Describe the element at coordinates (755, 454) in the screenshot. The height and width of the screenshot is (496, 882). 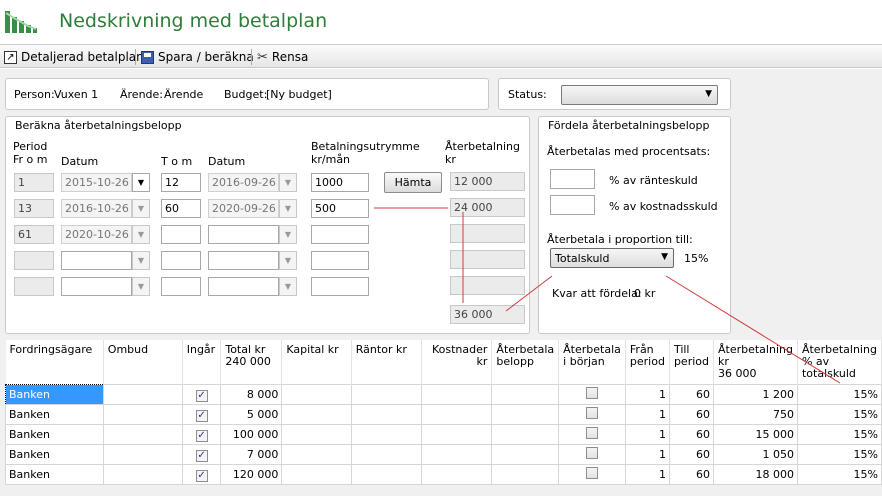
I see `cell-repay-kr: 1 050` at that location.